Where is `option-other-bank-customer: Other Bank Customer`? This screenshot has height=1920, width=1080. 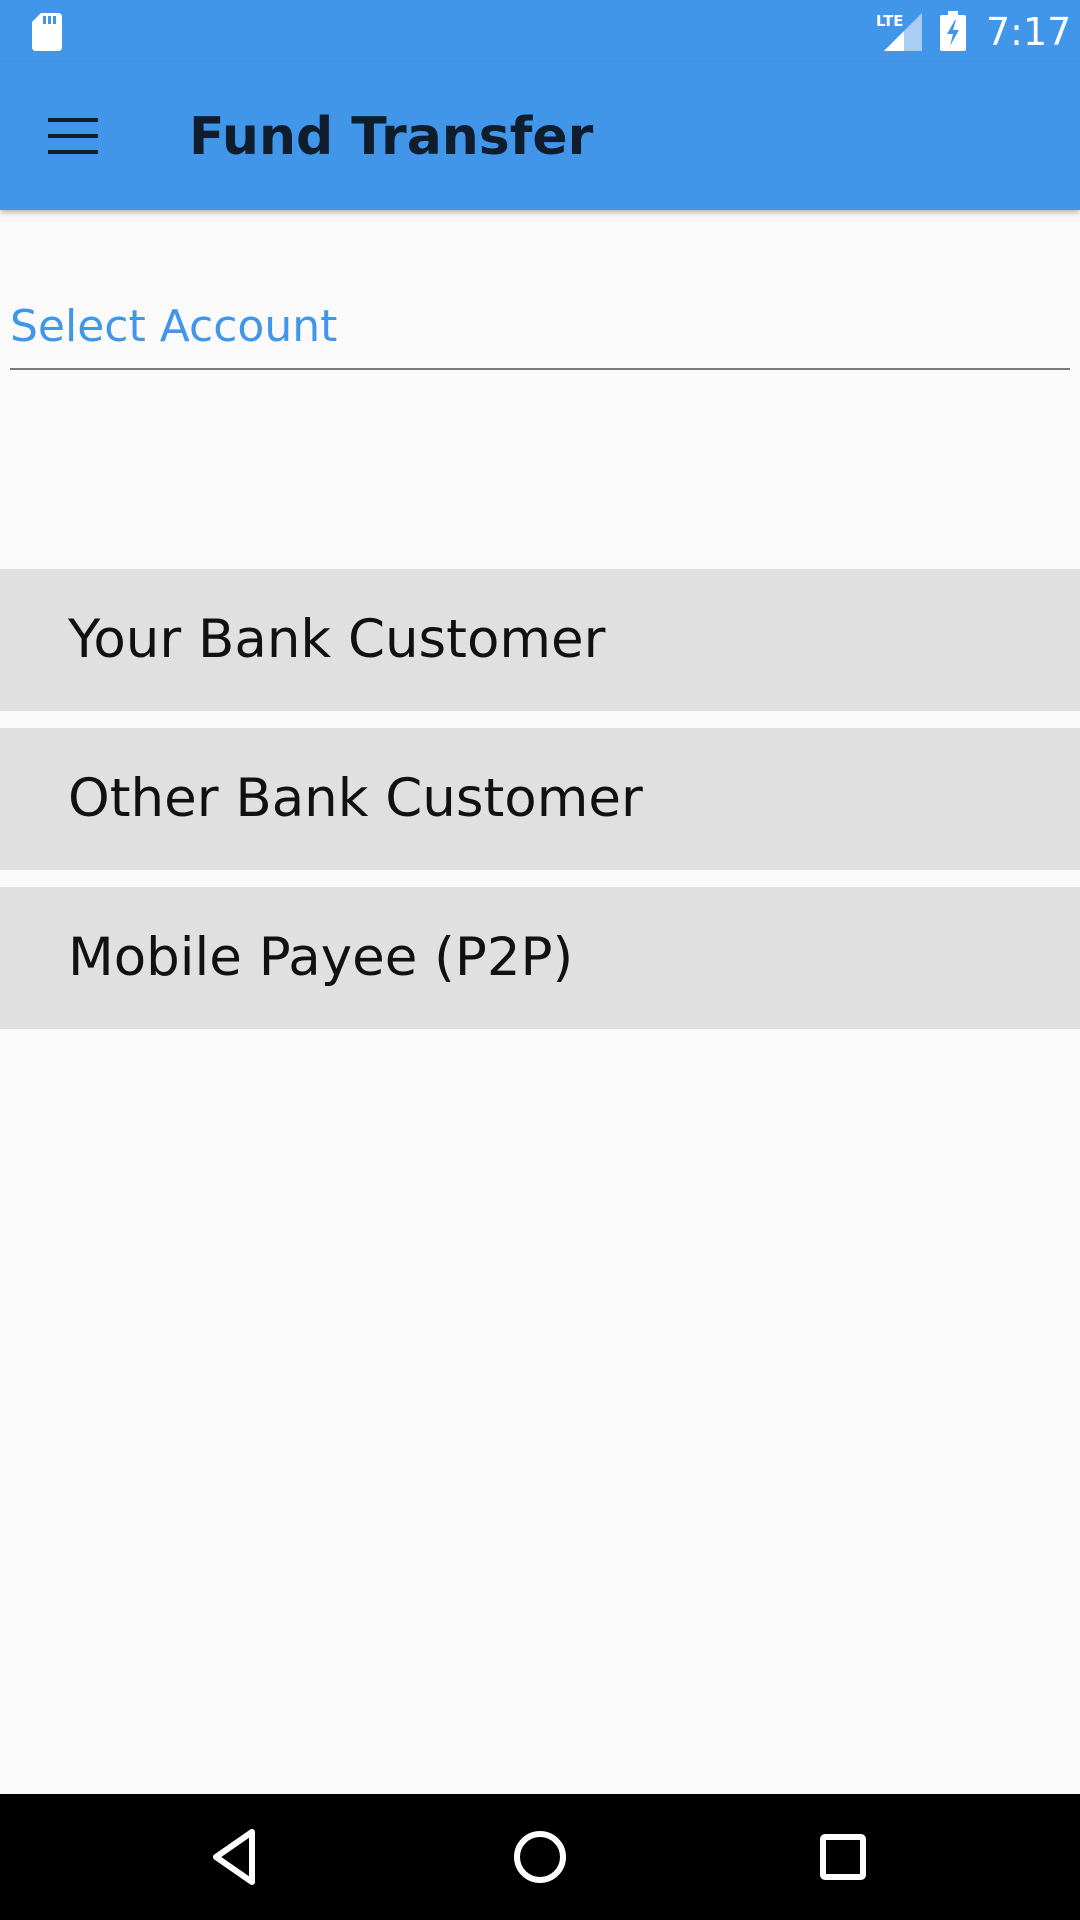
option-other-bank-customer: Other Bank Customer is located at coordinates (540, 799).